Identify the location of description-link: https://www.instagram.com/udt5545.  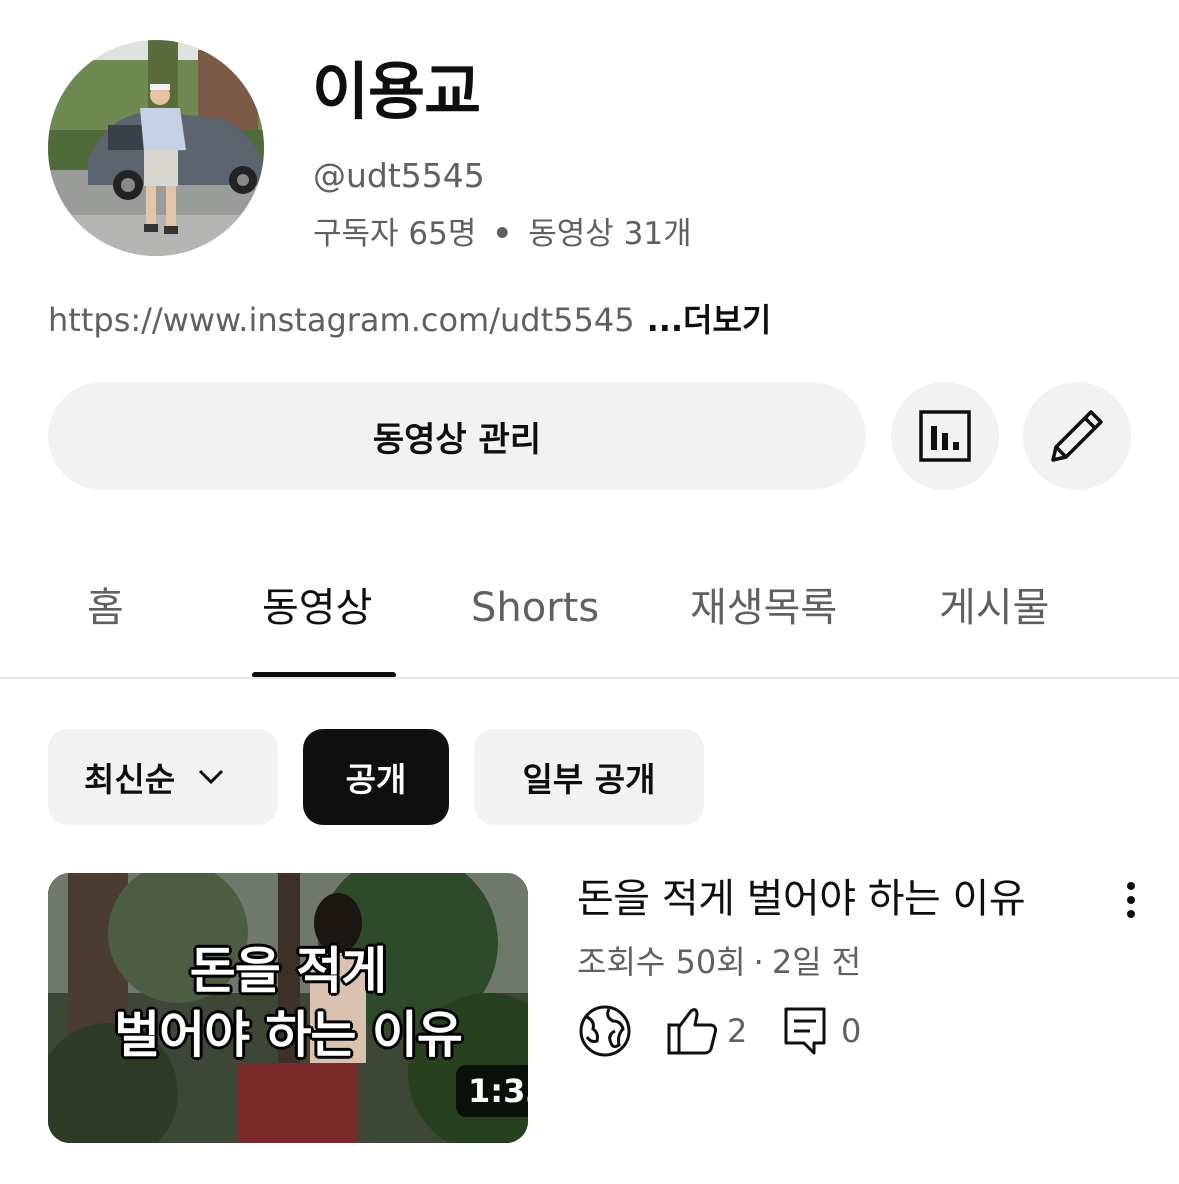
(341, 320).